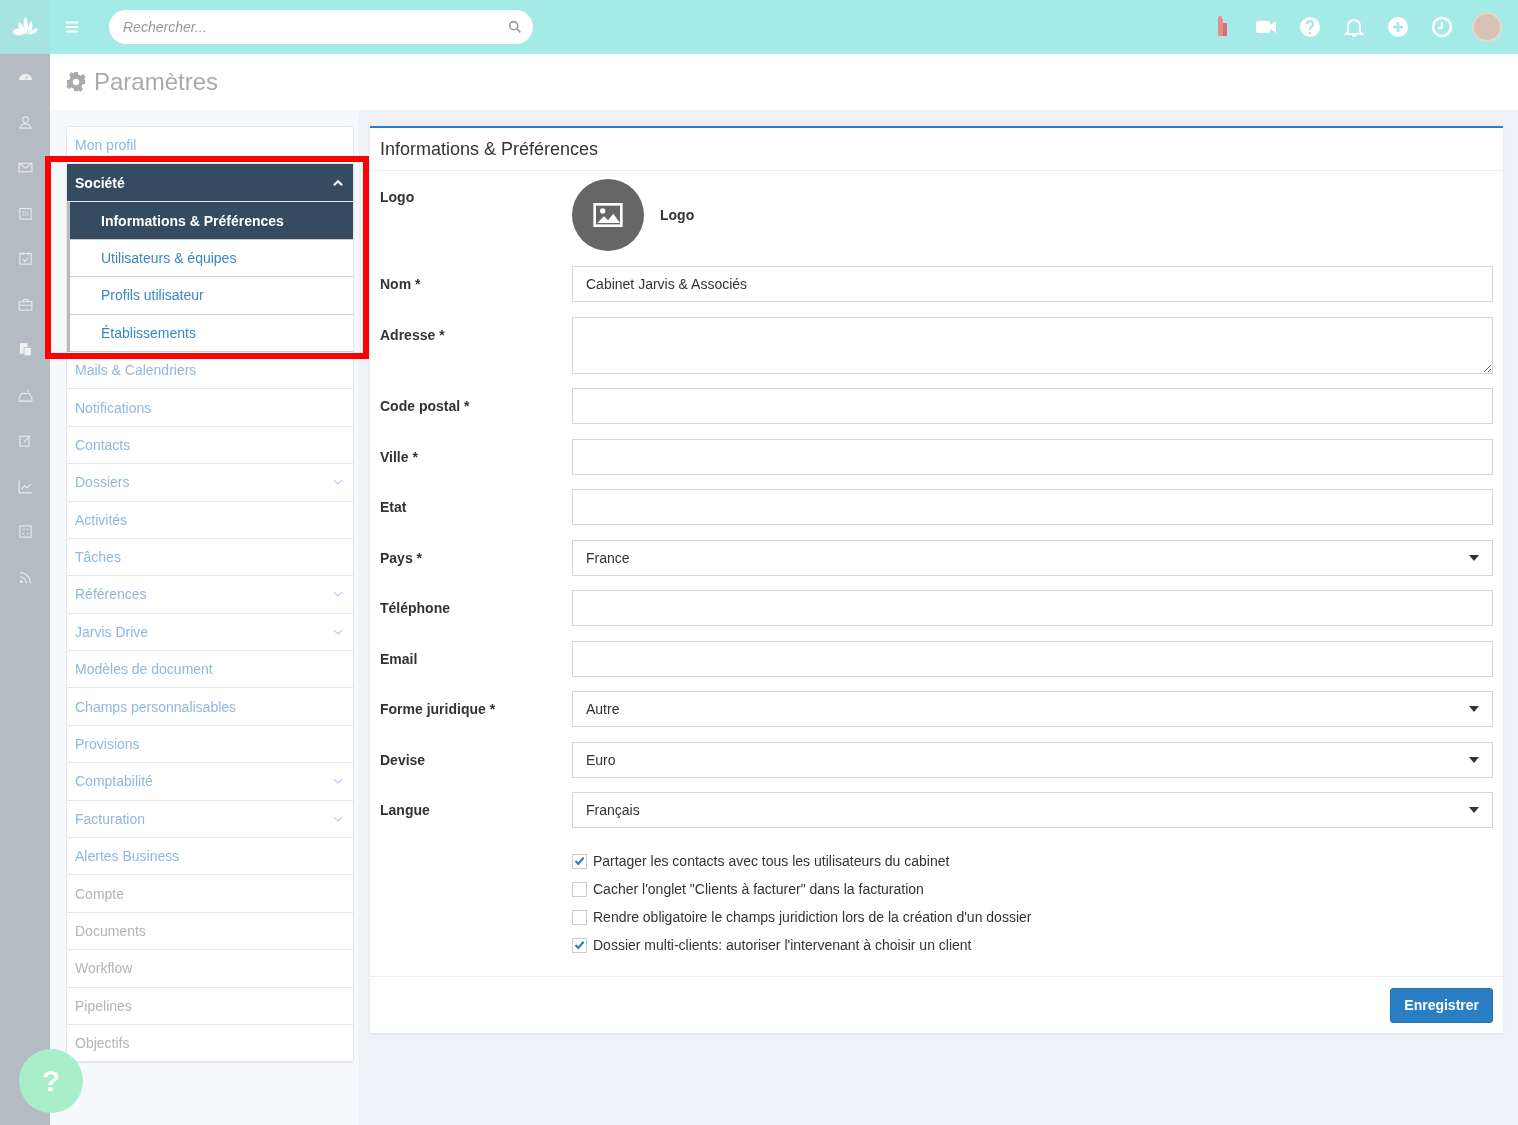 The image size is (1518, 1125). What do you see at coordinates (114, 781) in the screenshot?
I see `menu-item-label: Comptabilité` at bounding box center [114, 781].